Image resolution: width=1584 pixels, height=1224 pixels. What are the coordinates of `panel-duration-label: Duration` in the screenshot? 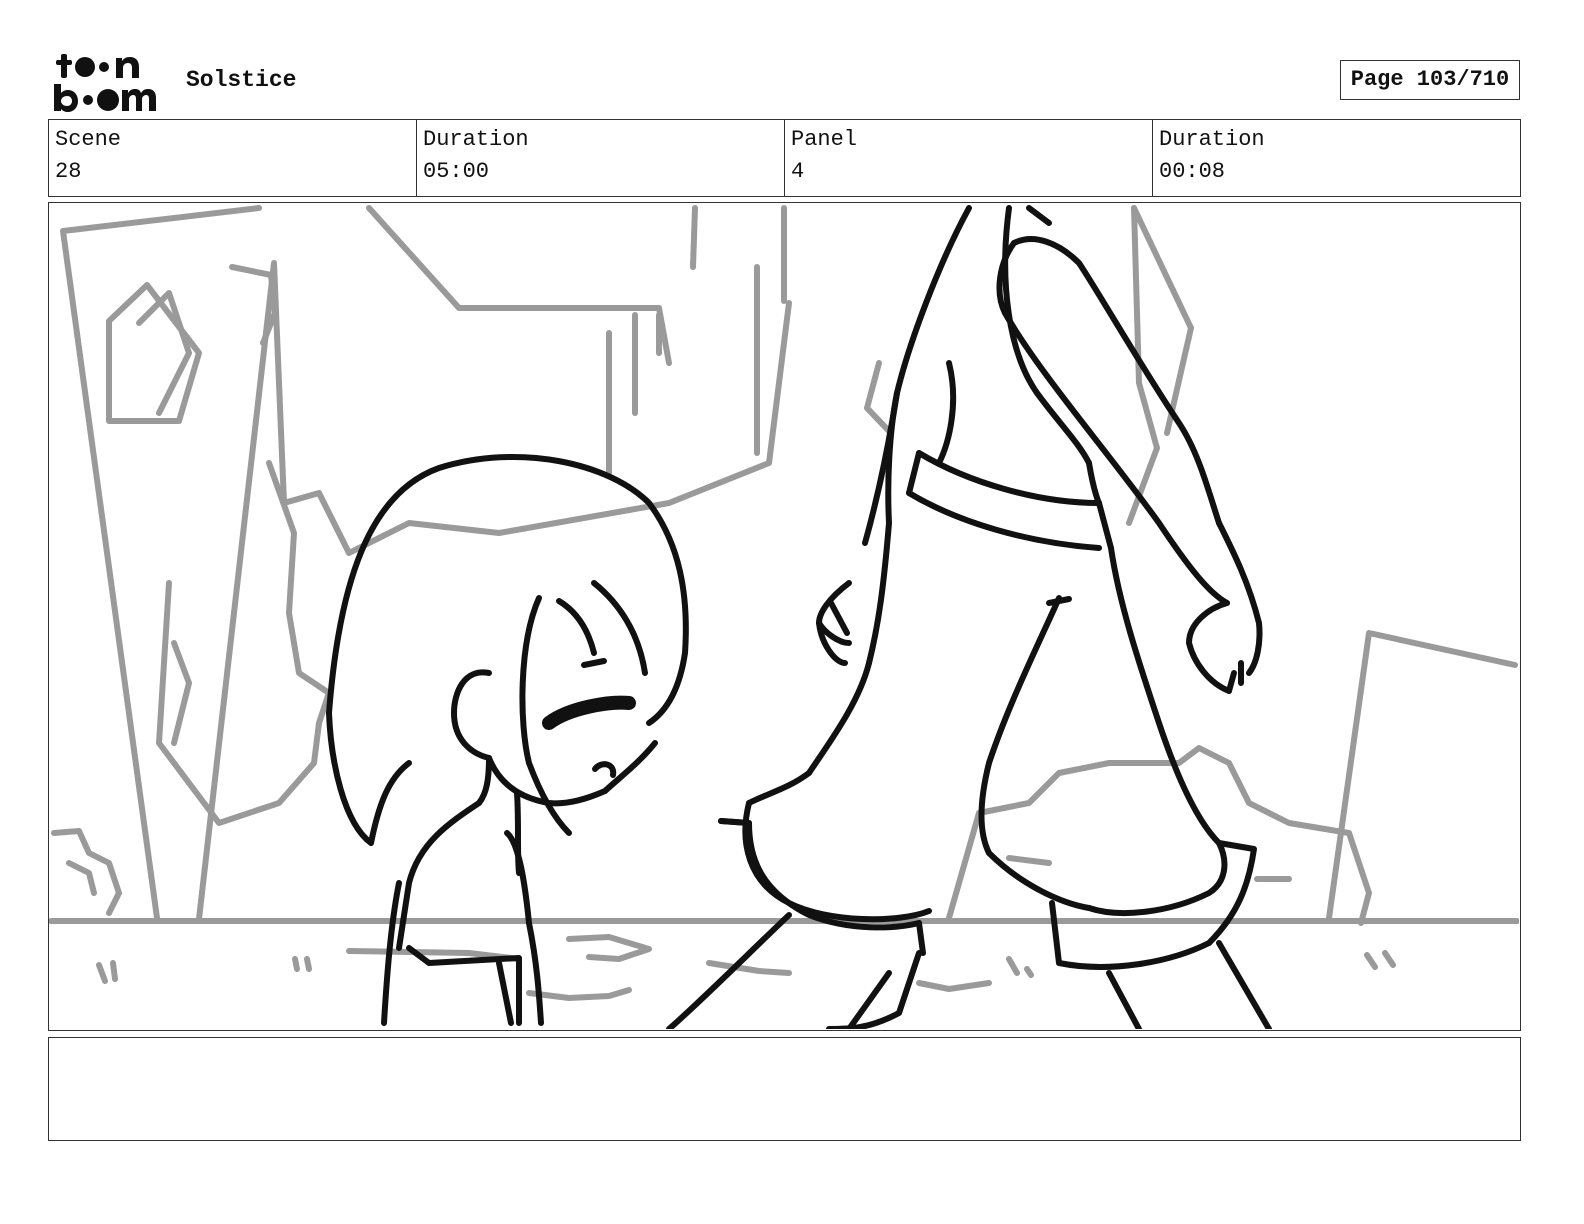 It's located at (1212, 139).